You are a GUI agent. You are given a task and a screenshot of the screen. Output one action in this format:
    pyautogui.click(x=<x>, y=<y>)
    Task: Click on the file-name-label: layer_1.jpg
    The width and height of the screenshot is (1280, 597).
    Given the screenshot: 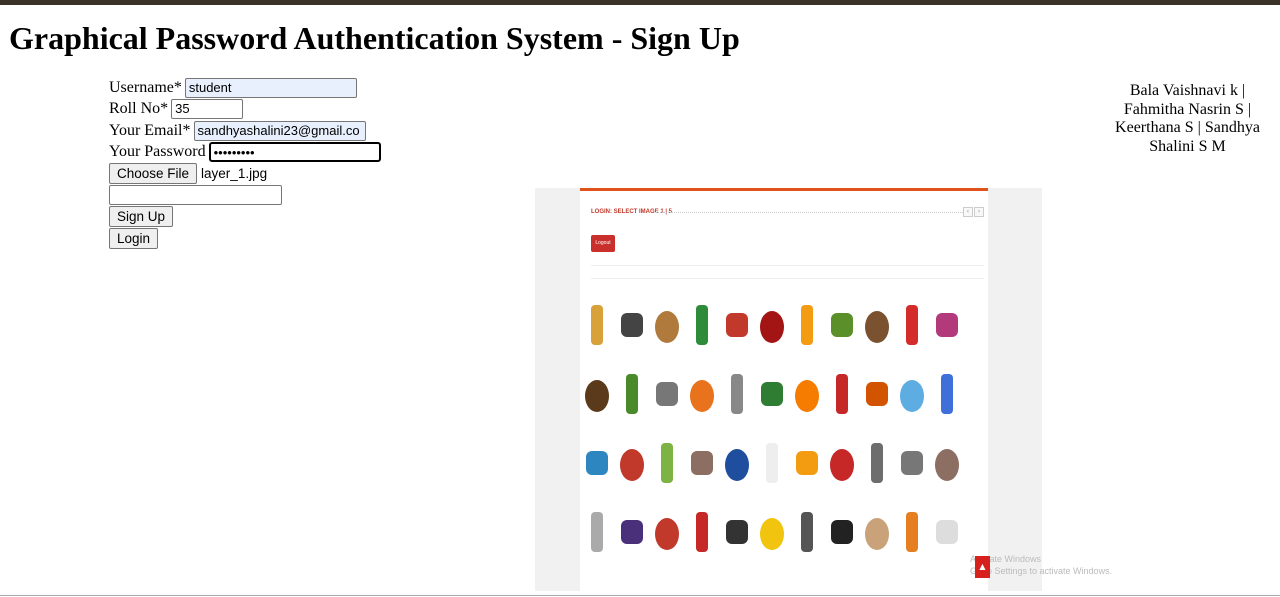 What is the action you would take?
    pyautogui.click(x=234, y=174)
    